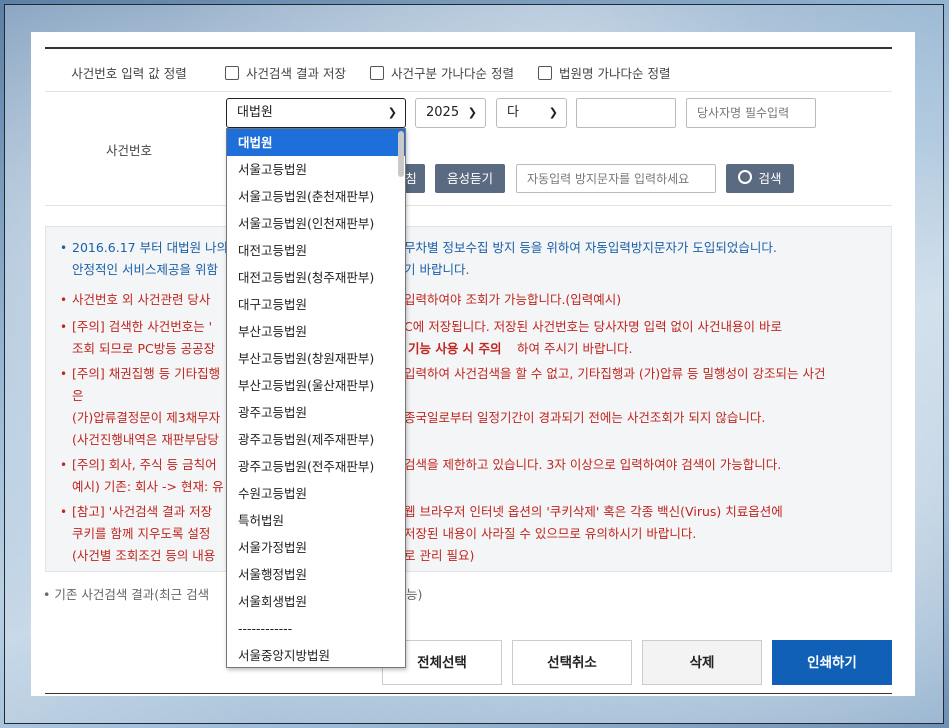 The image size is (949, 728). What do you see at coordinates (316, 250) in the screenshot?
I see `court-option: 대전고등법원` at bounding box center [316, 250].